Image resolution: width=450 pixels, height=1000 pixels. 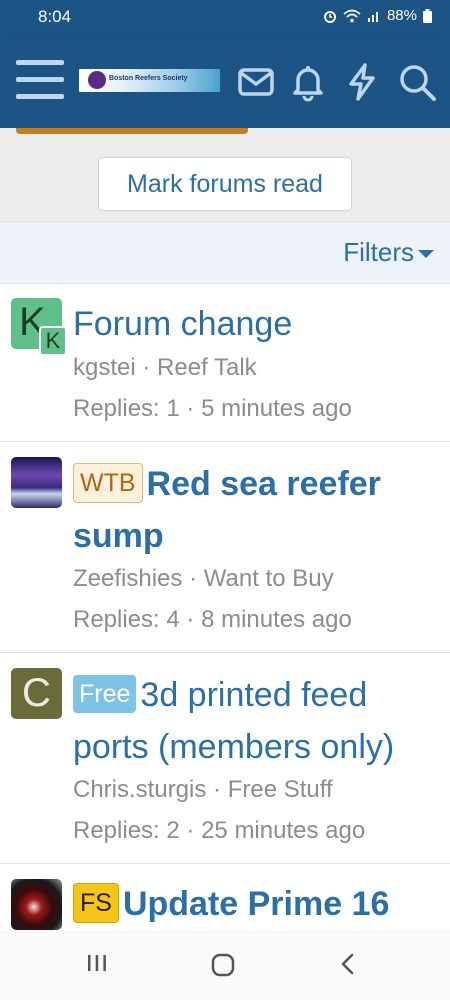 What do you see at coordinates (276, 408) in the screenshot?
I see `thread-time: 5 minutes ago` at bounding box center [276, 408].